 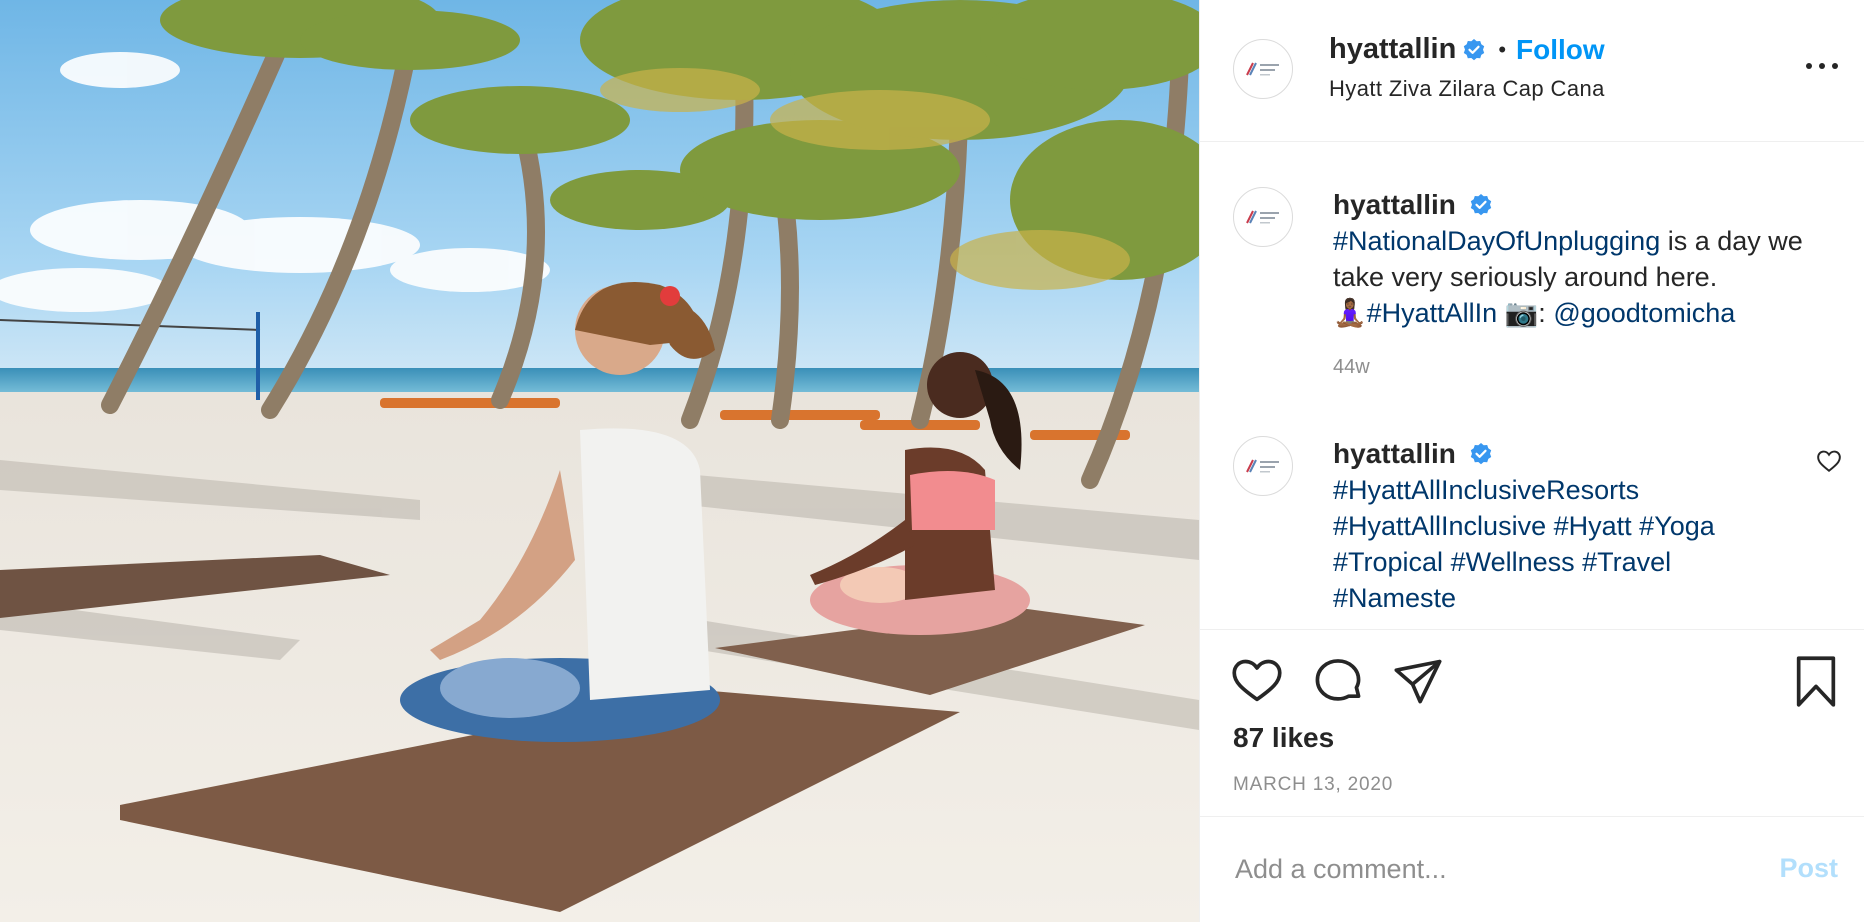 What do you see at coordinates (1532, 723) in the screenshot?
I see `post-actions: 87 likes MARCH 13, 2020` at bounding box center [1532, 723].